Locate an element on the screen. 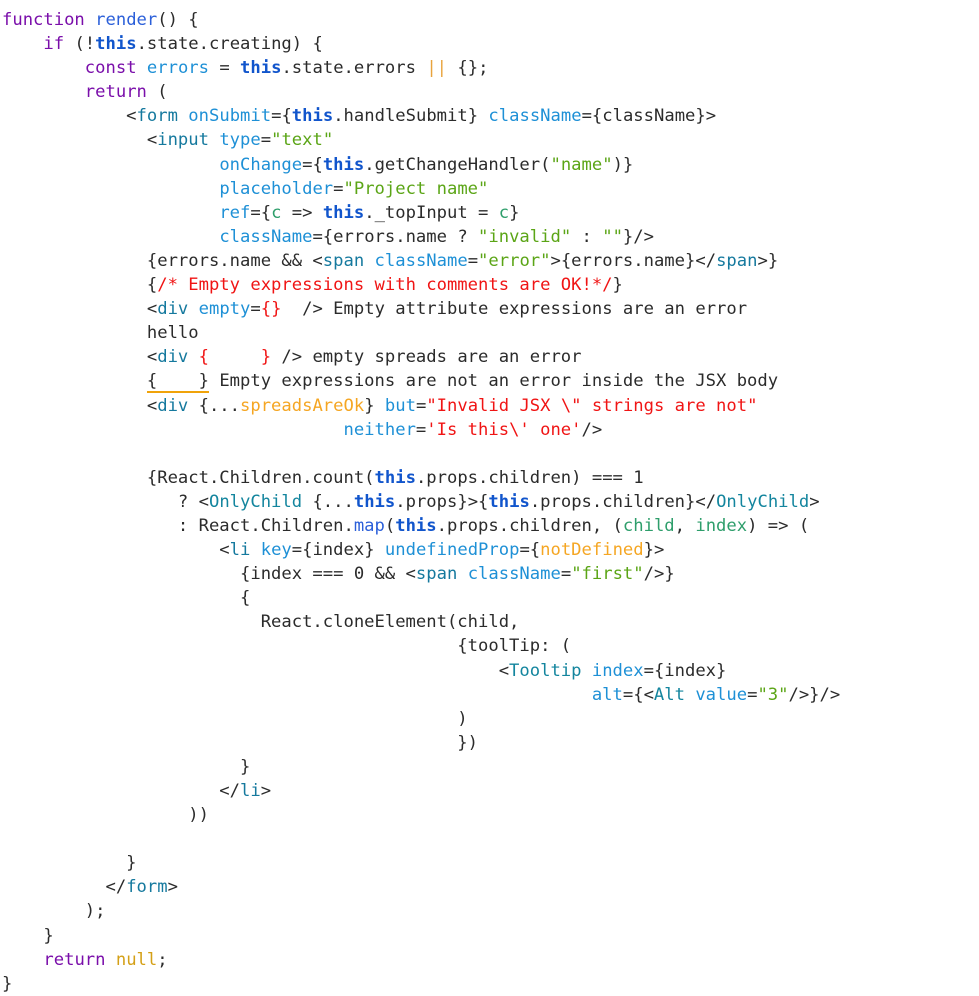 This screenshot has height=996, width=979. code-line: placeholder="Project name" is located at coordinates (354, 188).